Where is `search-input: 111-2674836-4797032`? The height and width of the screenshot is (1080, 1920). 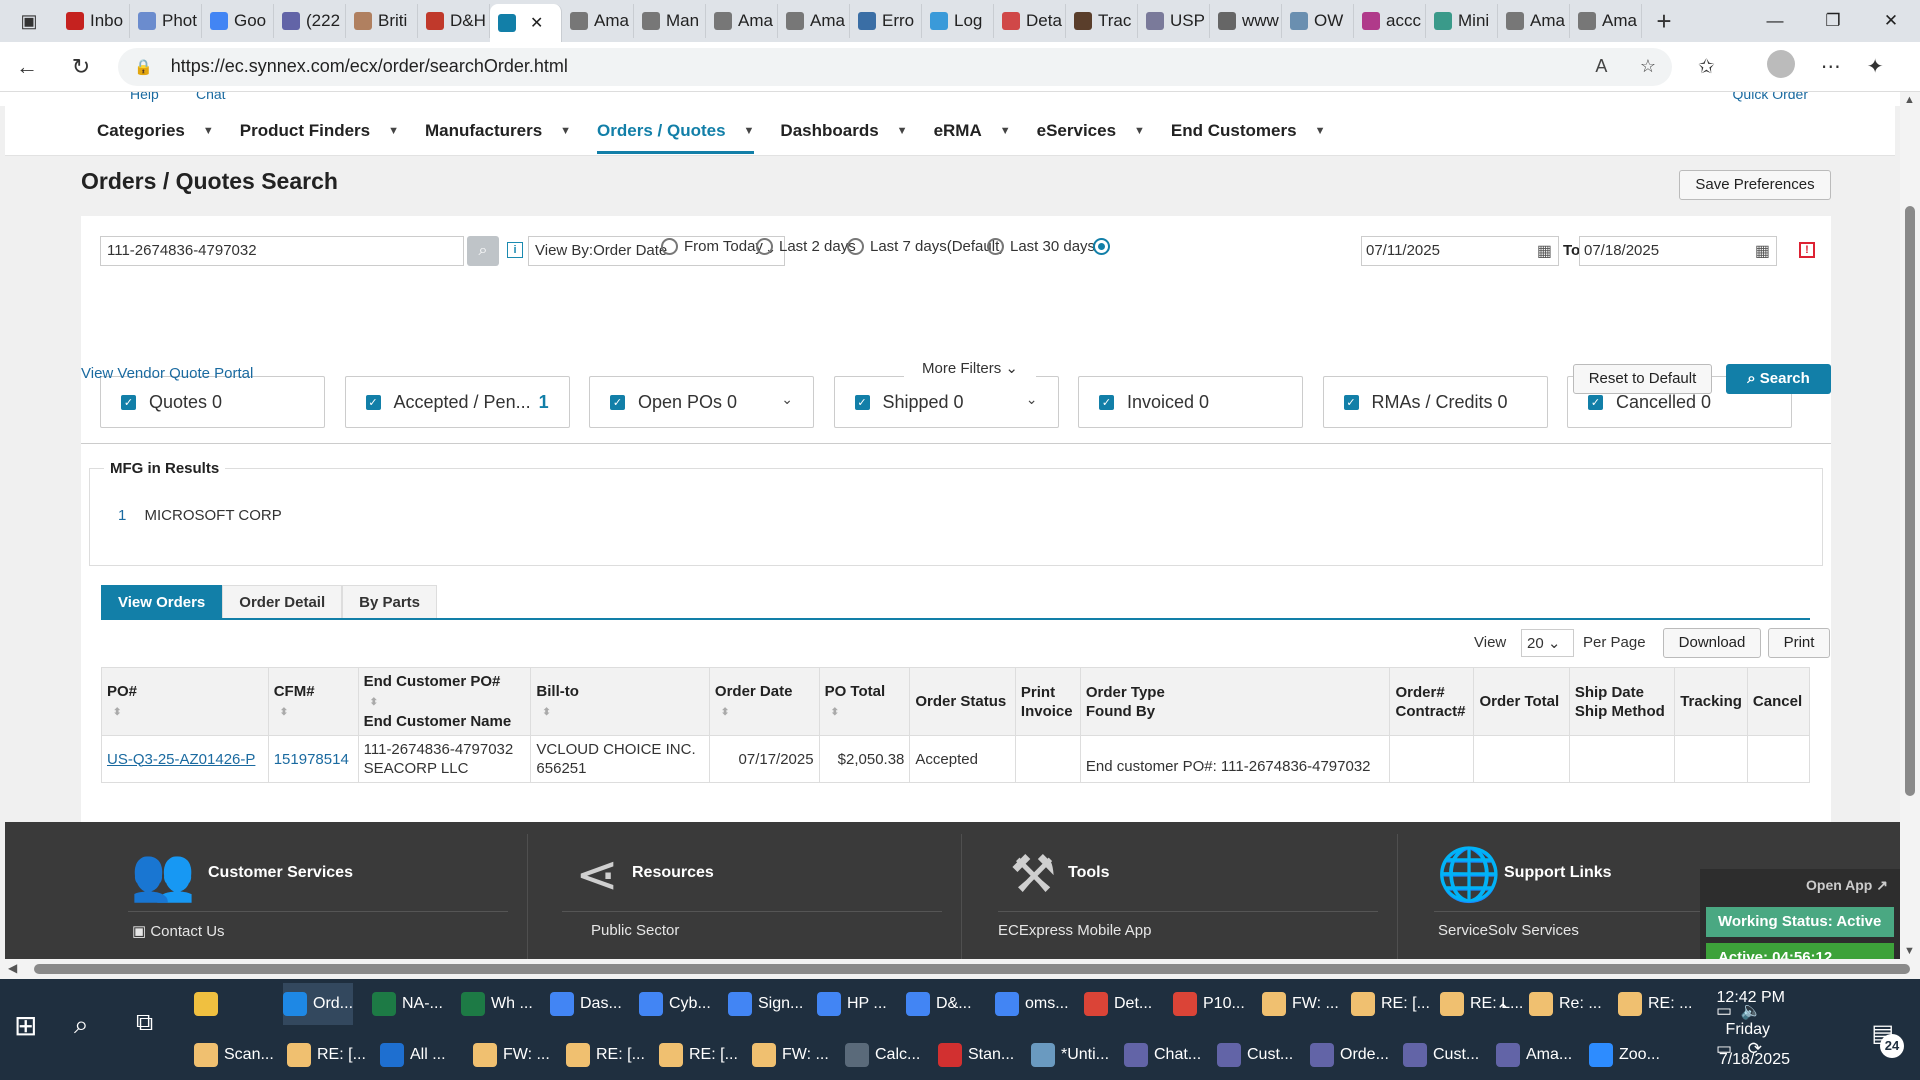 search-input: 111-2674836-4797032 is located at coordinates (282, 251).